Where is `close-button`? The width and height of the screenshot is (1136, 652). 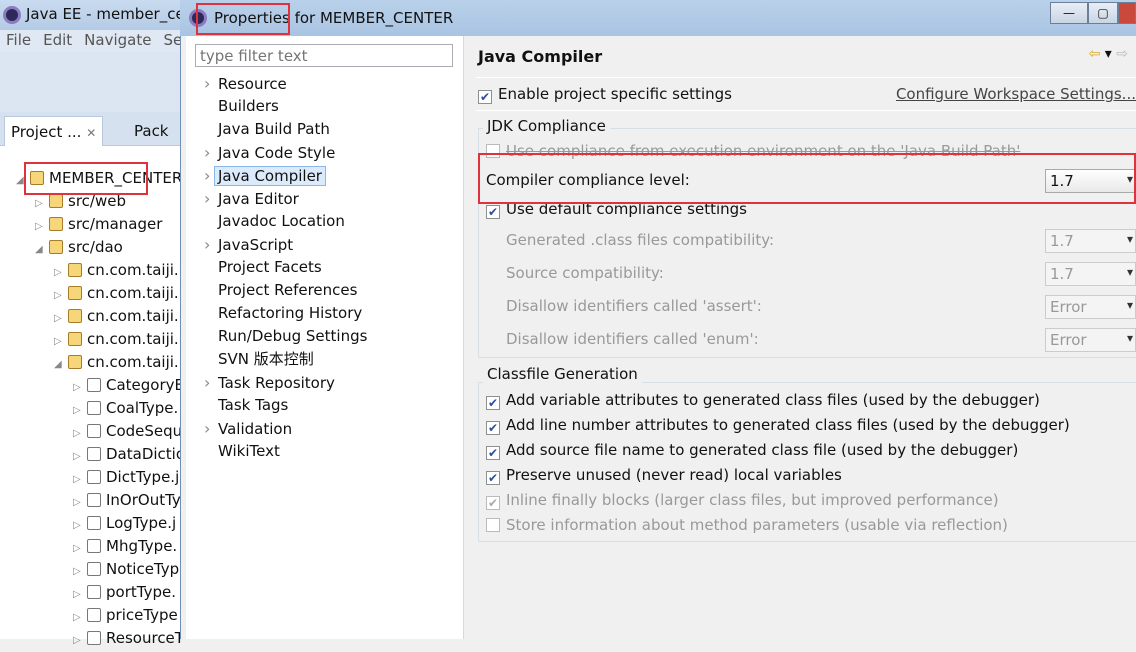 close-button is located at coordinates (1127, 13).